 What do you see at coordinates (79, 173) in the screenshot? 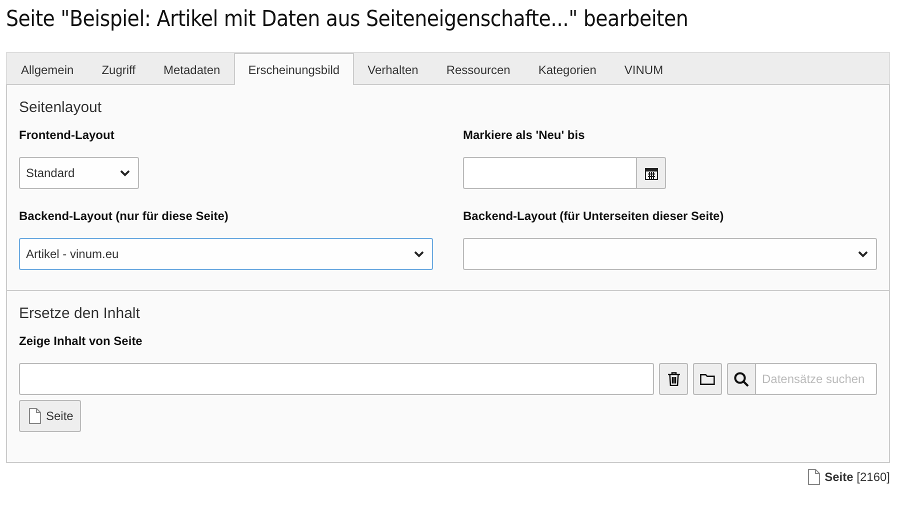
I see `select-field: Standard` at bounding box center [79, 173].